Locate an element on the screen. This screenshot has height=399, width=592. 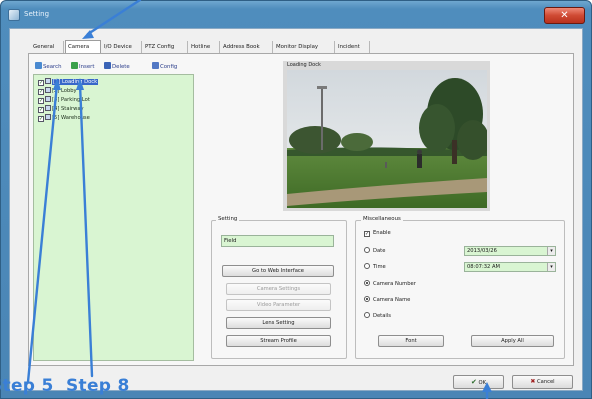
tab-io-device: I/O Device is located at coordinates (122, 47).